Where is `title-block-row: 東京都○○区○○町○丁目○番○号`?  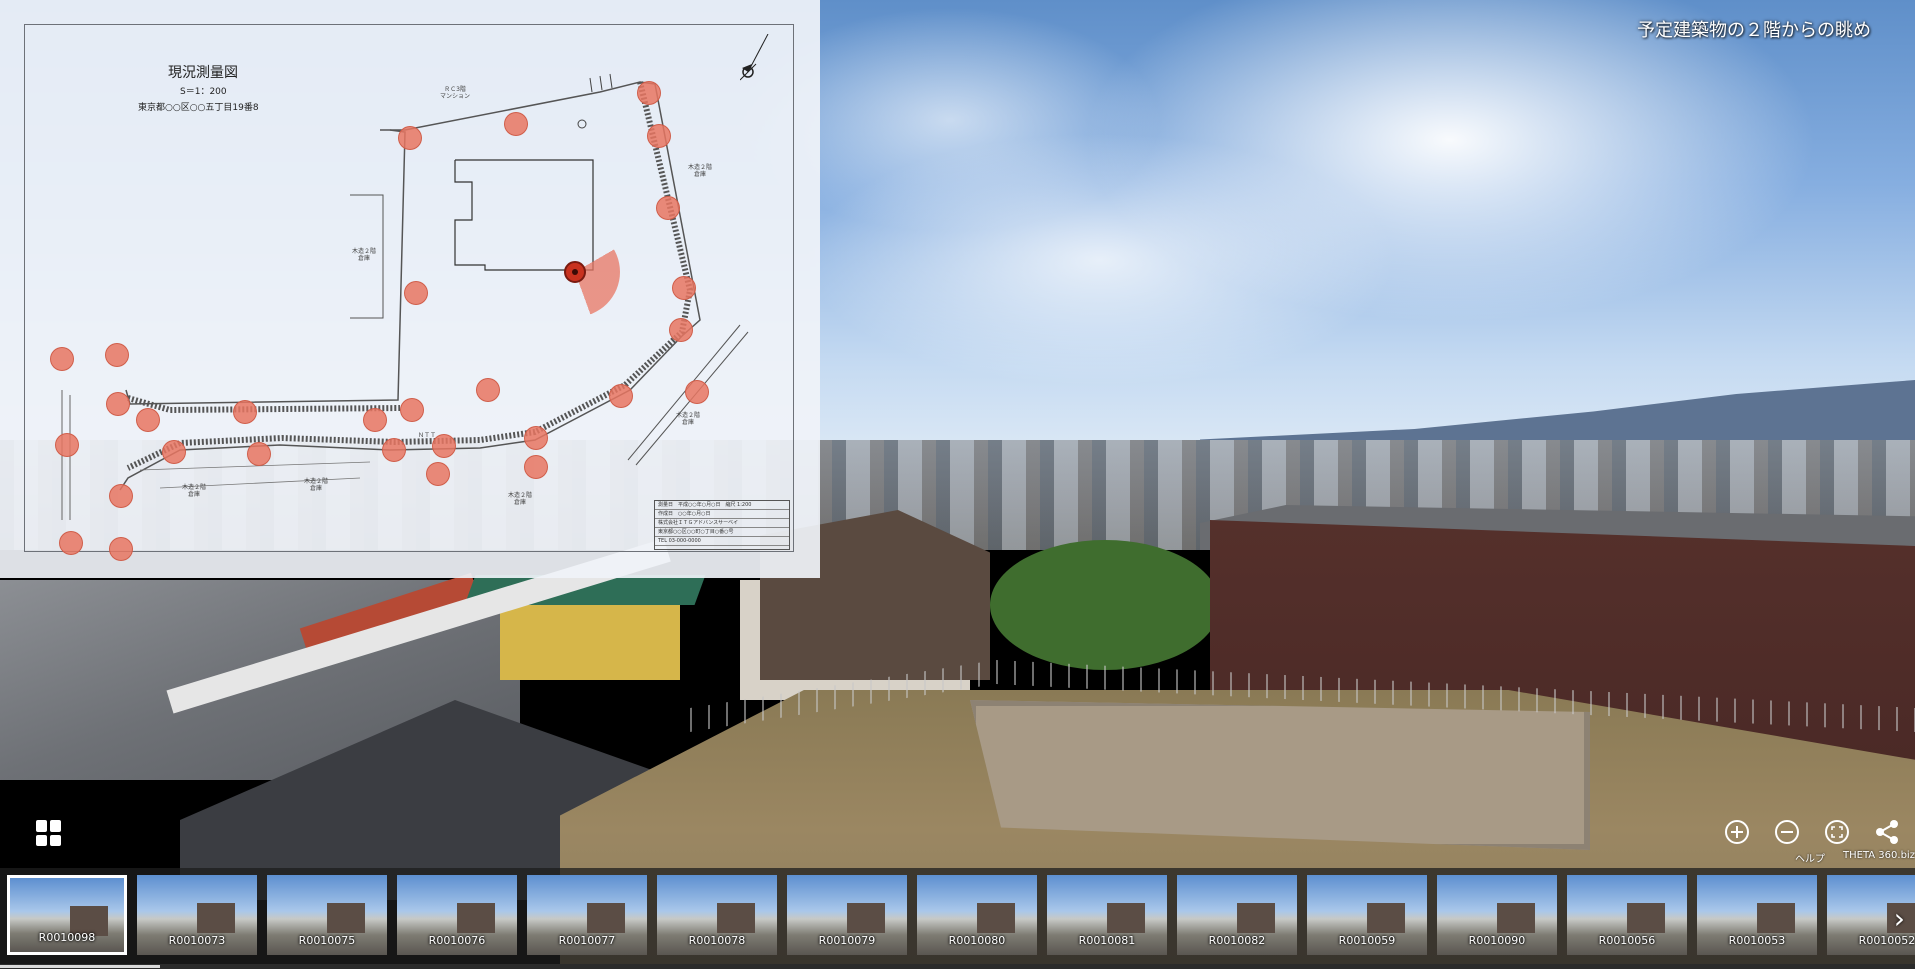 title-block-row: 東京都○○区○○町○丁目○番○号 is located at coordinates (722, 532).